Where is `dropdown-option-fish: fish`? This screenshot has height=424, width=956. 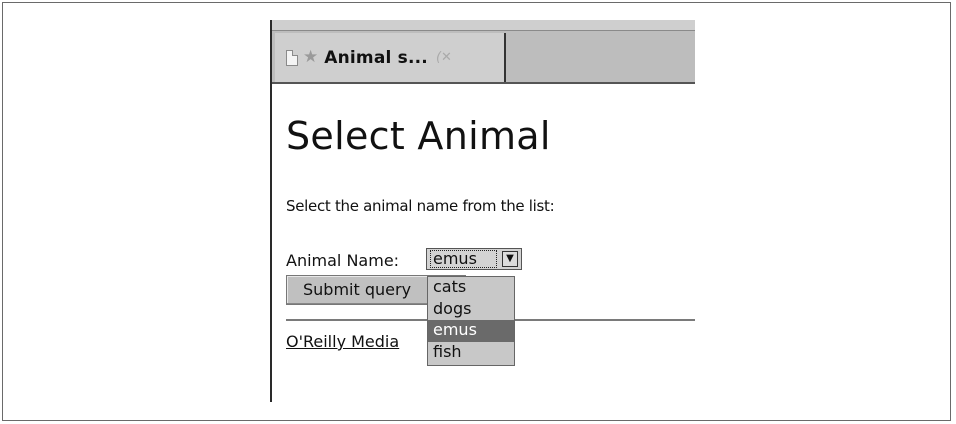 dropdown-option-fish: fish is located at coordinates (471, 353).